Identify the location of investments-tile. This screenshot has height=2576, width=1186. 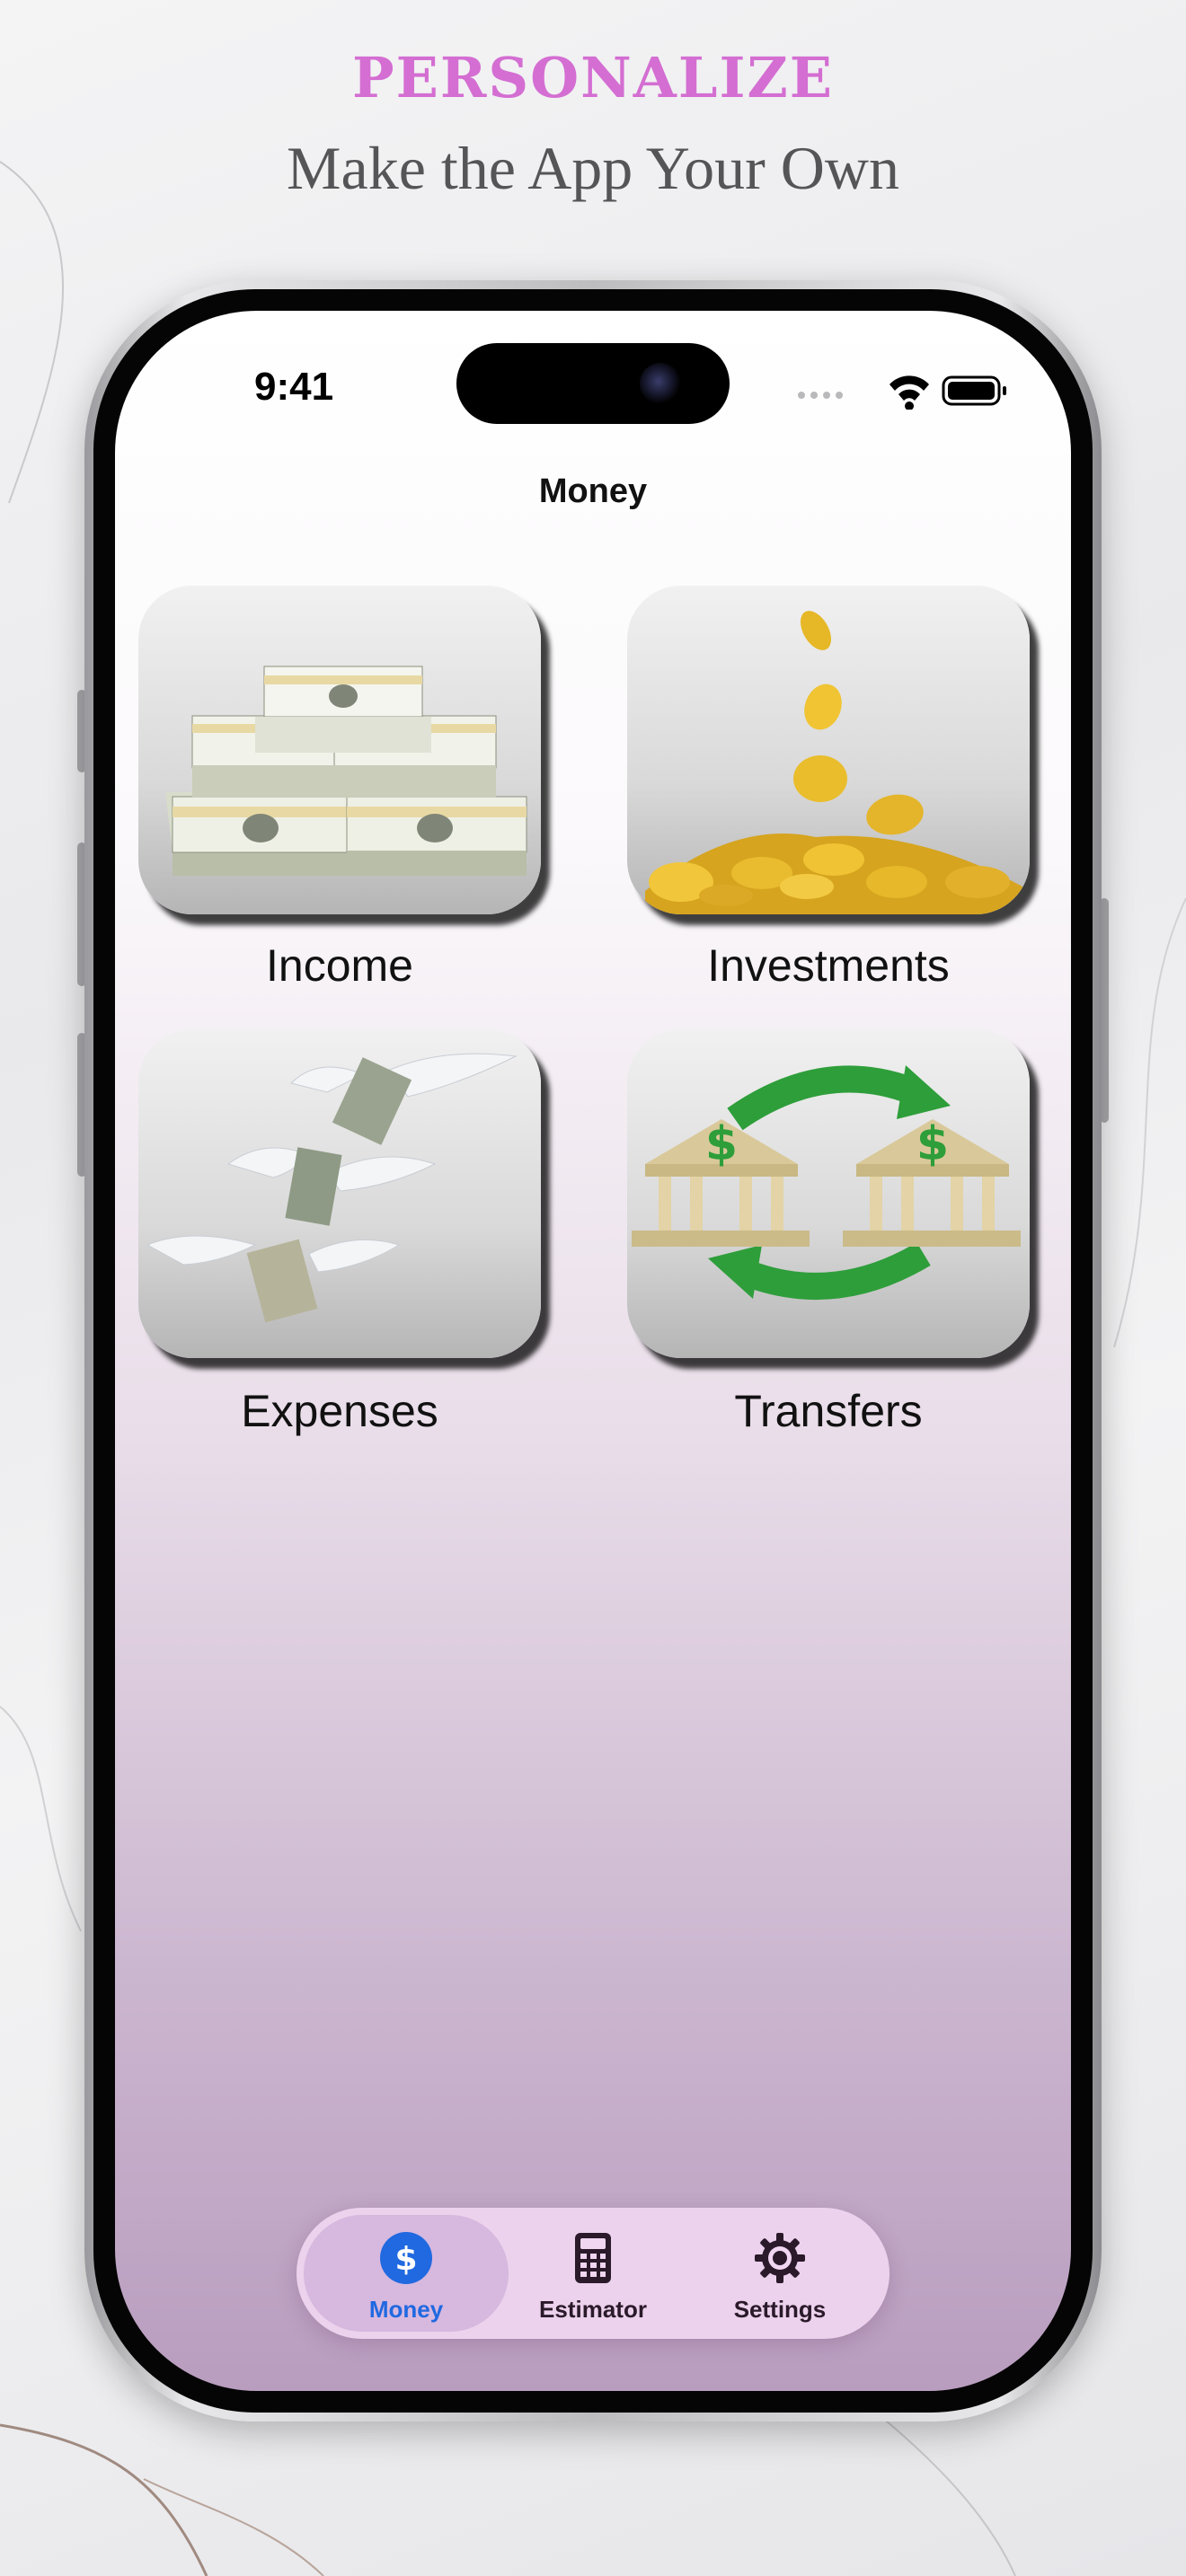
(828, 750).